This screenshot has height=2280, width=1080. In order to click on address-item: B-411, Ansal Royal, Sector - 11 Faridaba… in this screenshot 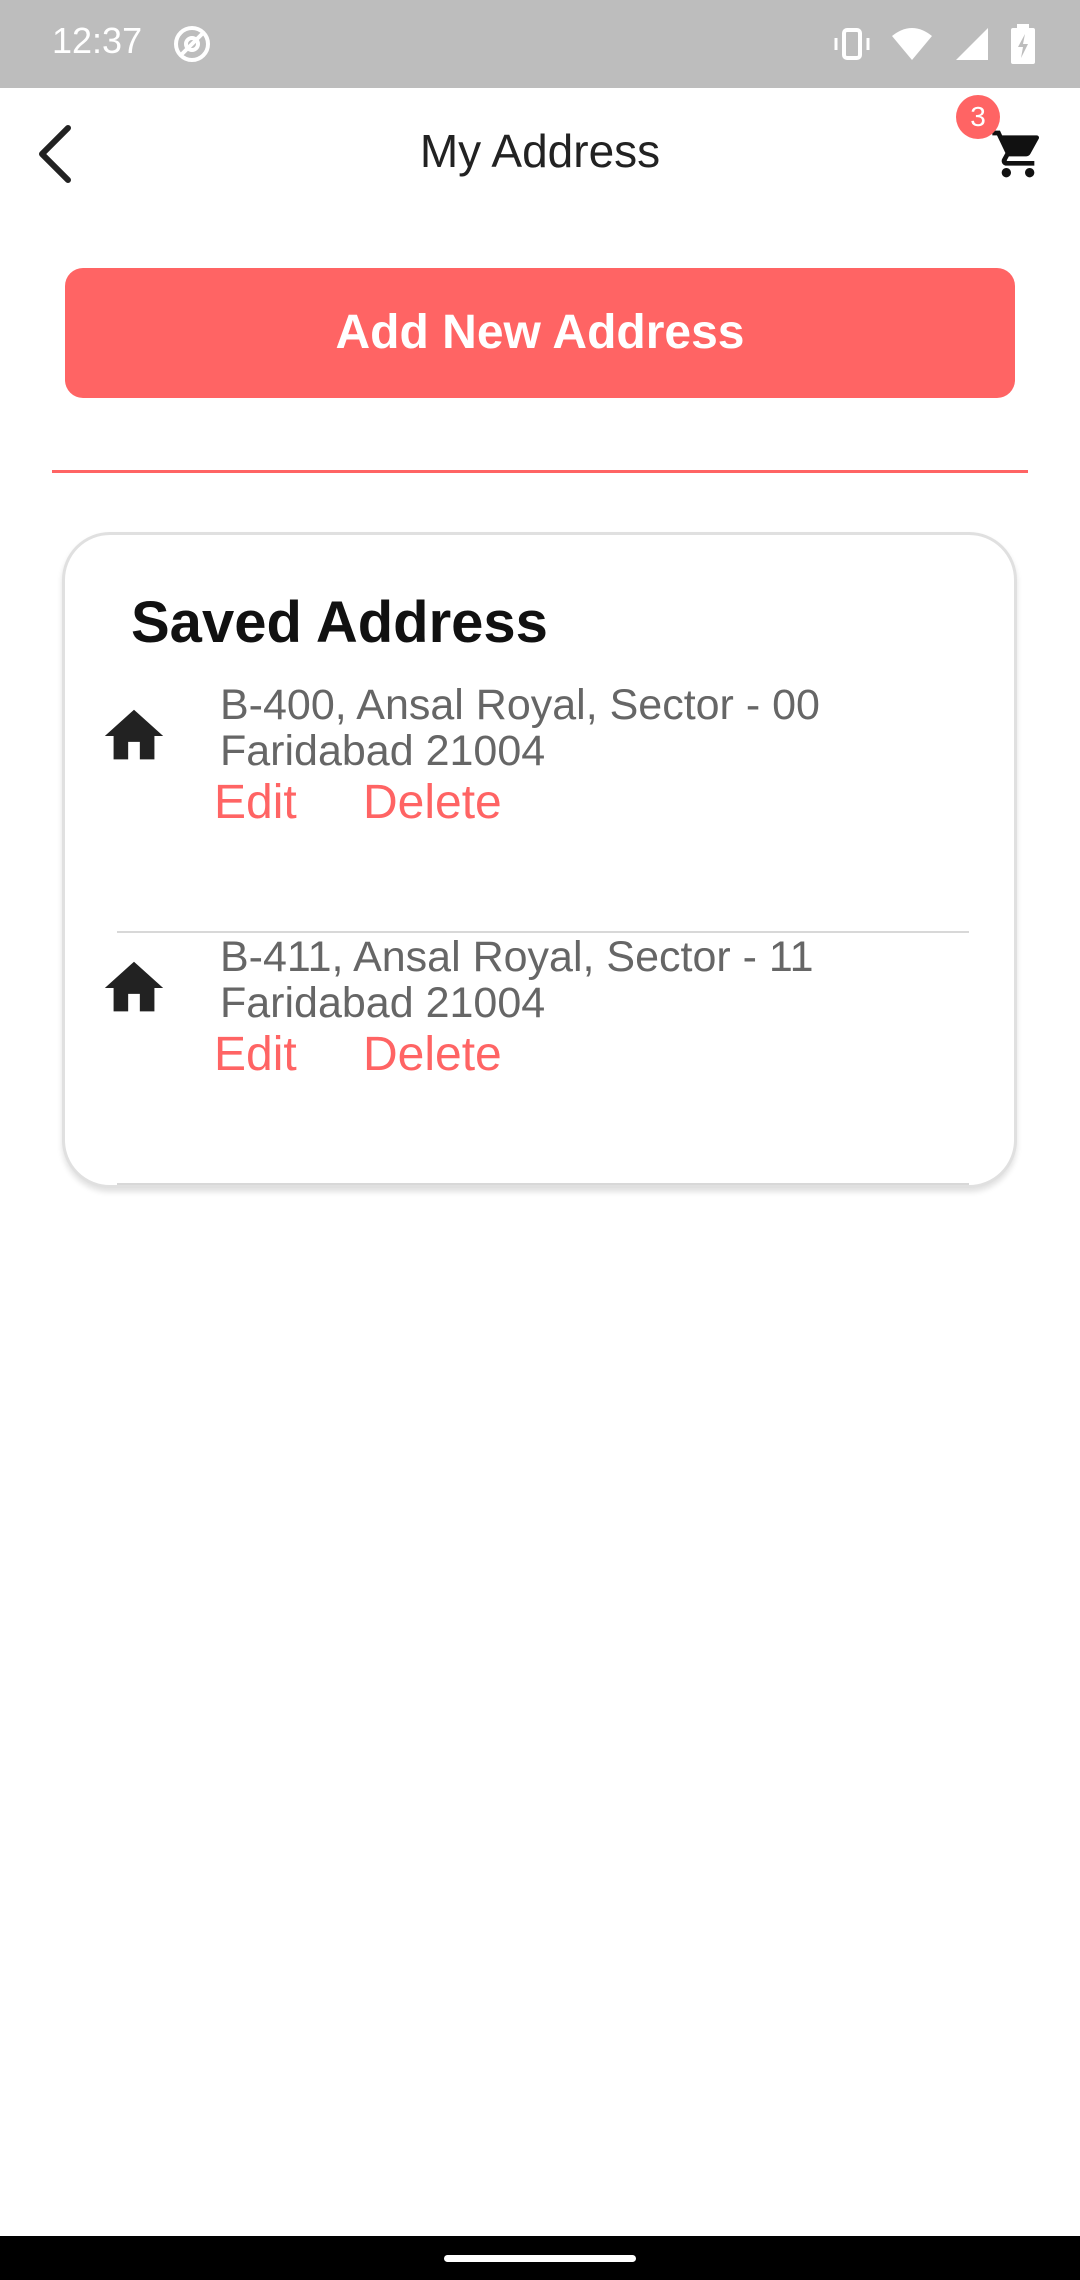, I will do `click(542, 1059)`.